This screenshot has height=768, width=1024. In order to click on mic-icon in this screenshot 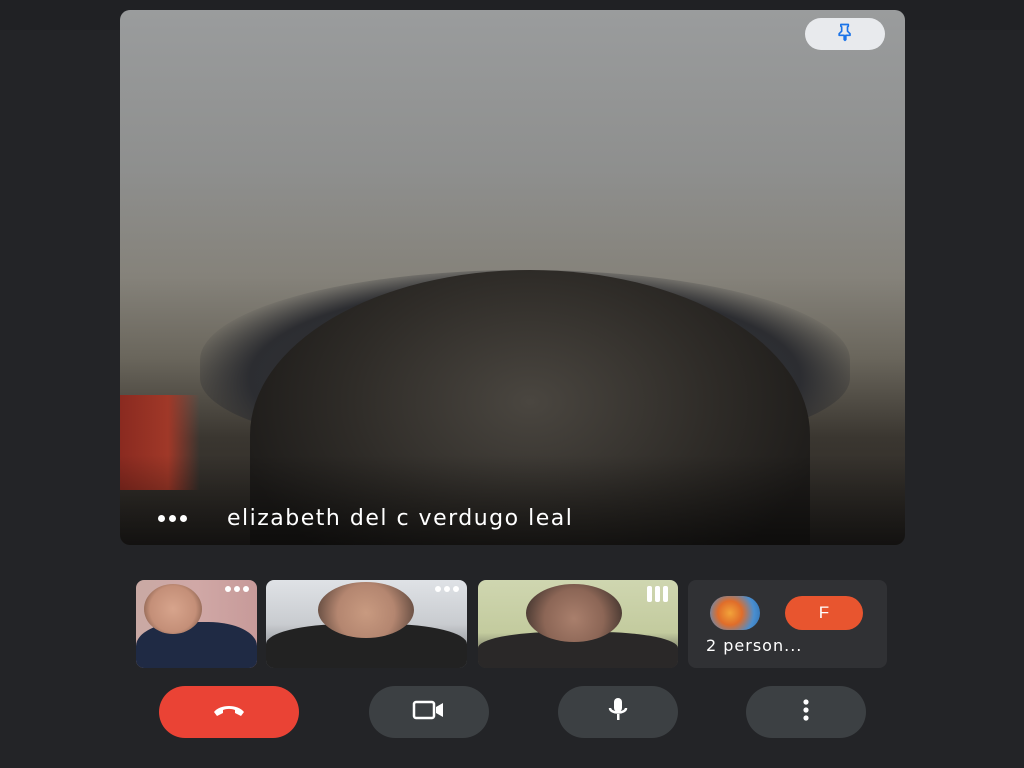, I will do `click(618, 712)`.